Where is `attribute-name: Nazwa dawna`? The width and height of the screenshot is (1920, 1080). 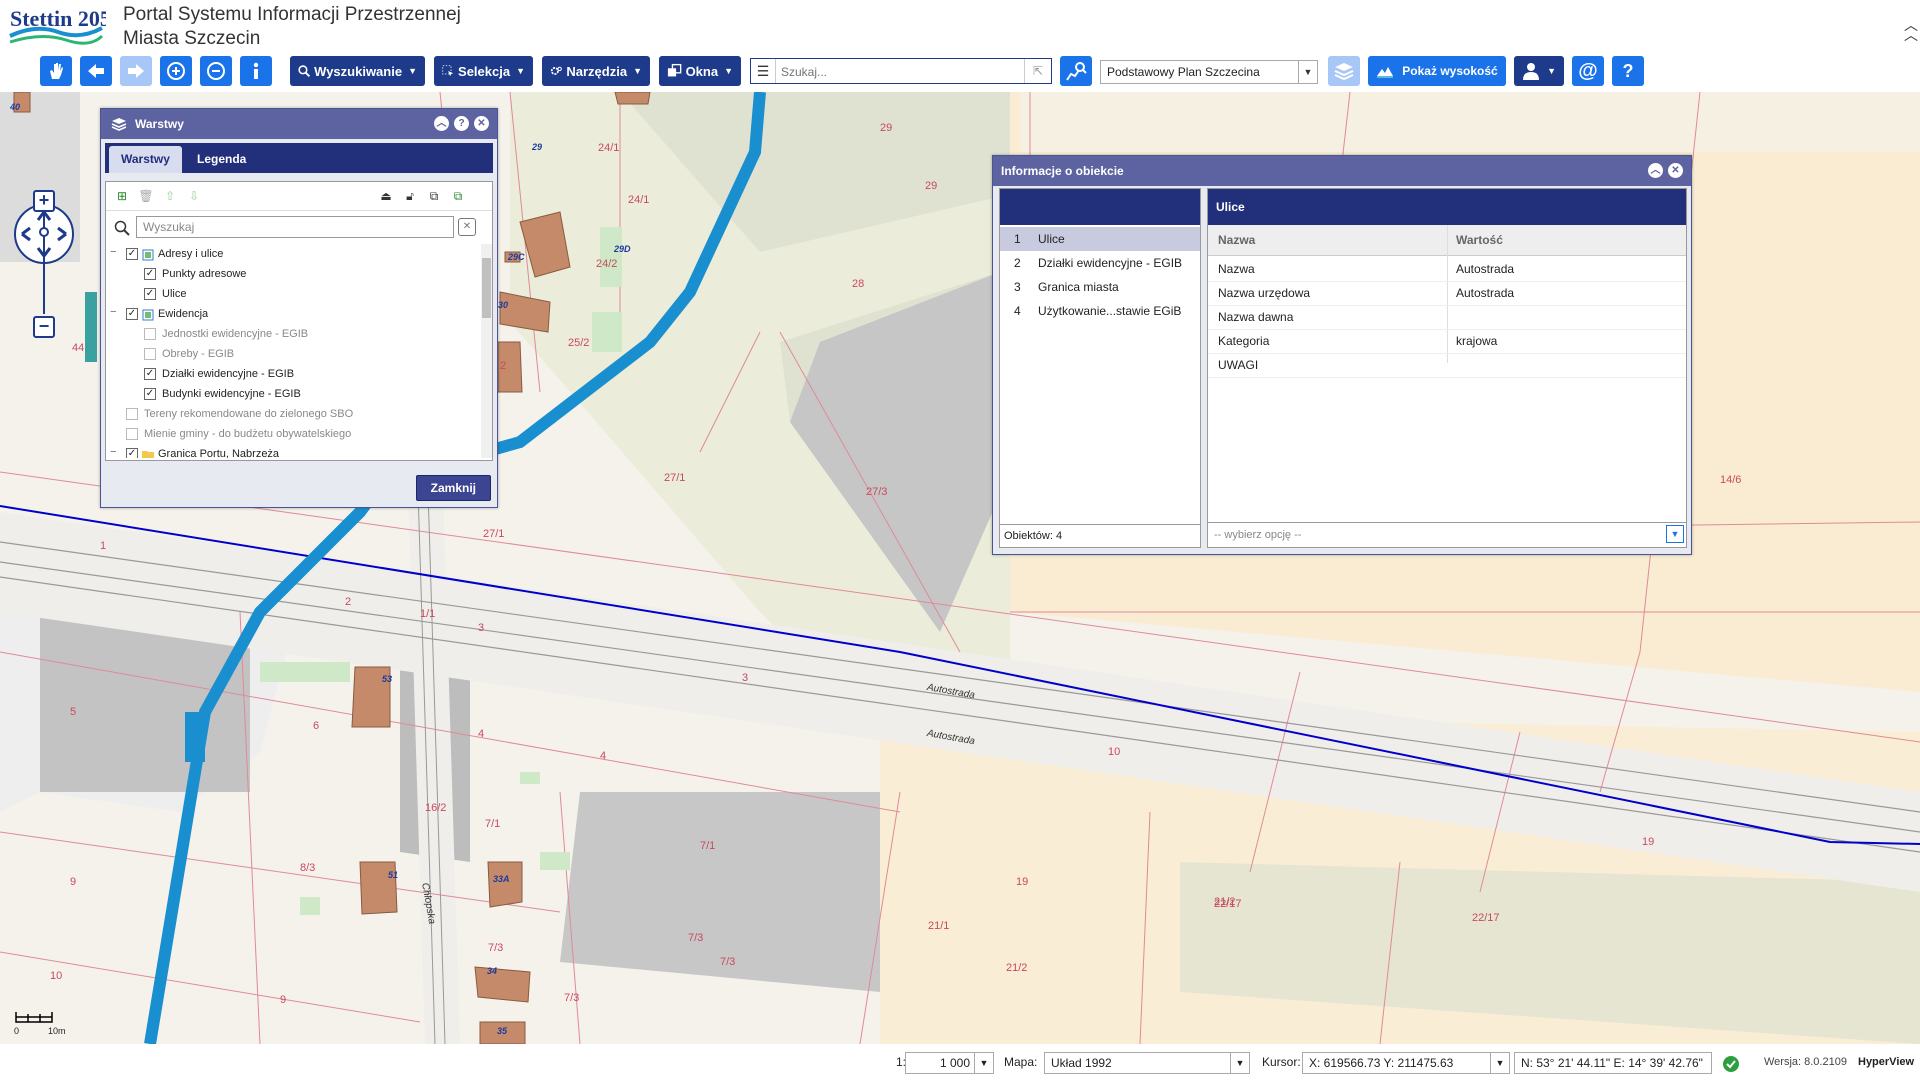
attribute-name: Nazwa dawna is located at coordinates (1256, 317).